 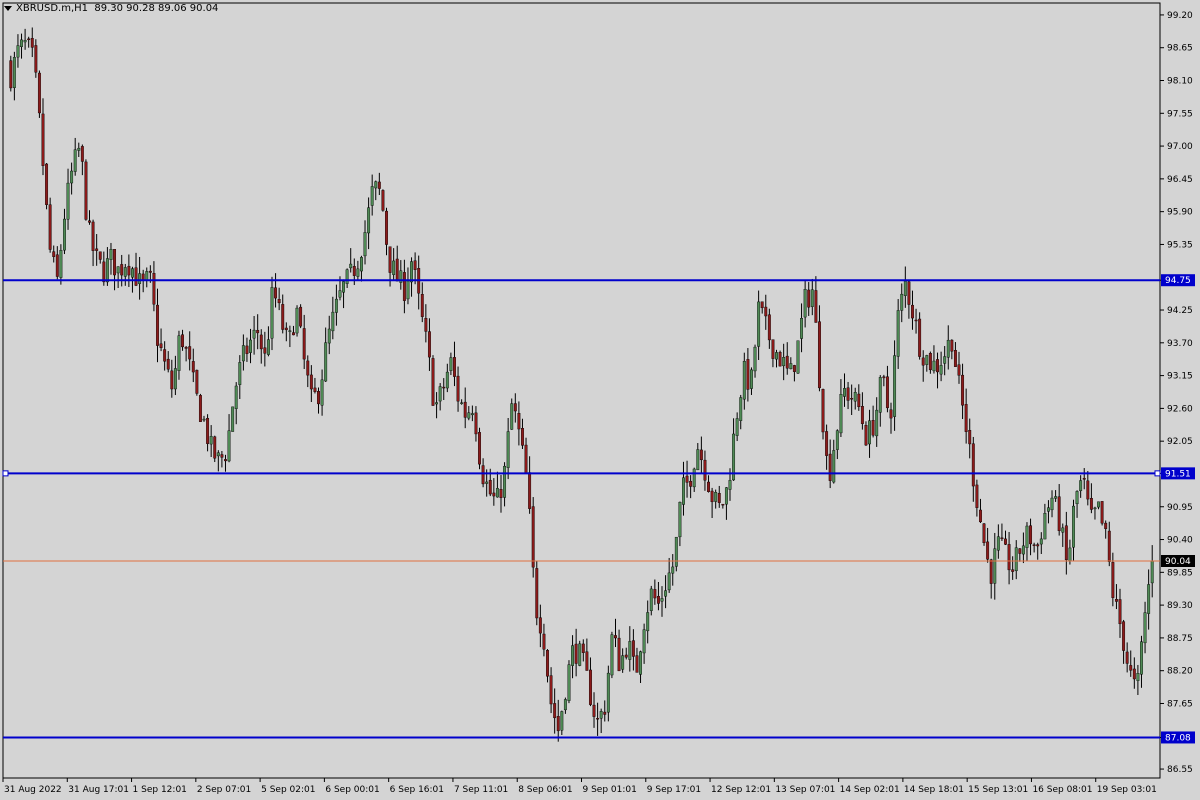 What do you see at coordinates (1180, 573) in the screenshot?
I see `y-tick-label: 89.85` at bounding box center [1180, 573].